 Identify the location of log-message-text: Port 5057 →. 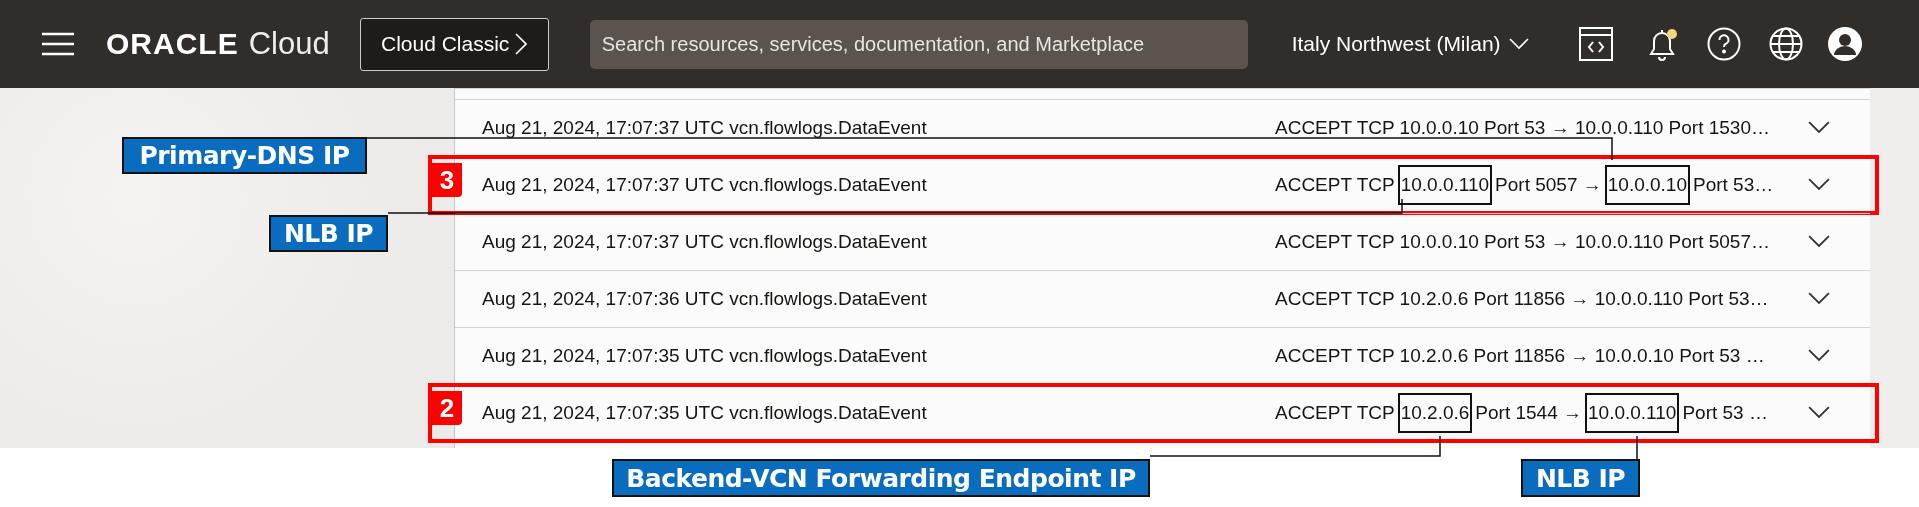
(1548, 185).